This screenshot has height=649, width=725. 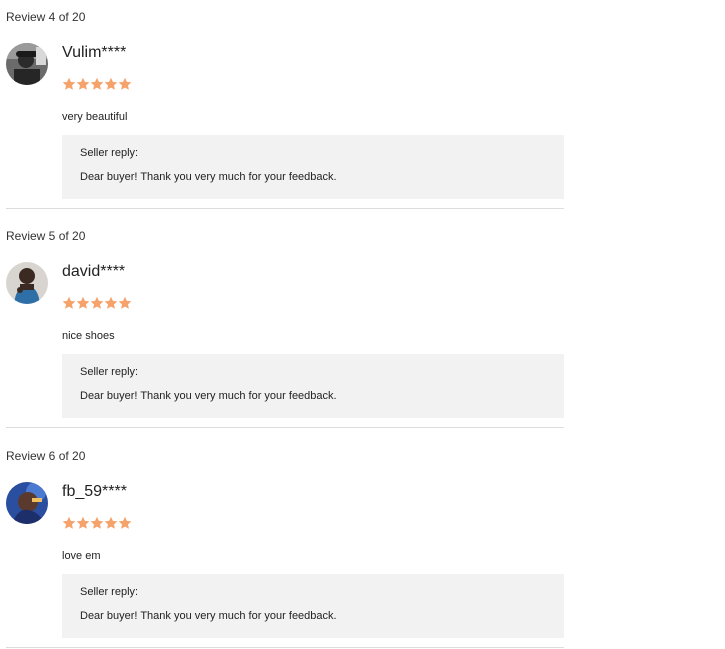 What do you see at coordinates (94, 271) in the screenshot?
I see `reviewer-name: david****` at bounding box center [94, 271].